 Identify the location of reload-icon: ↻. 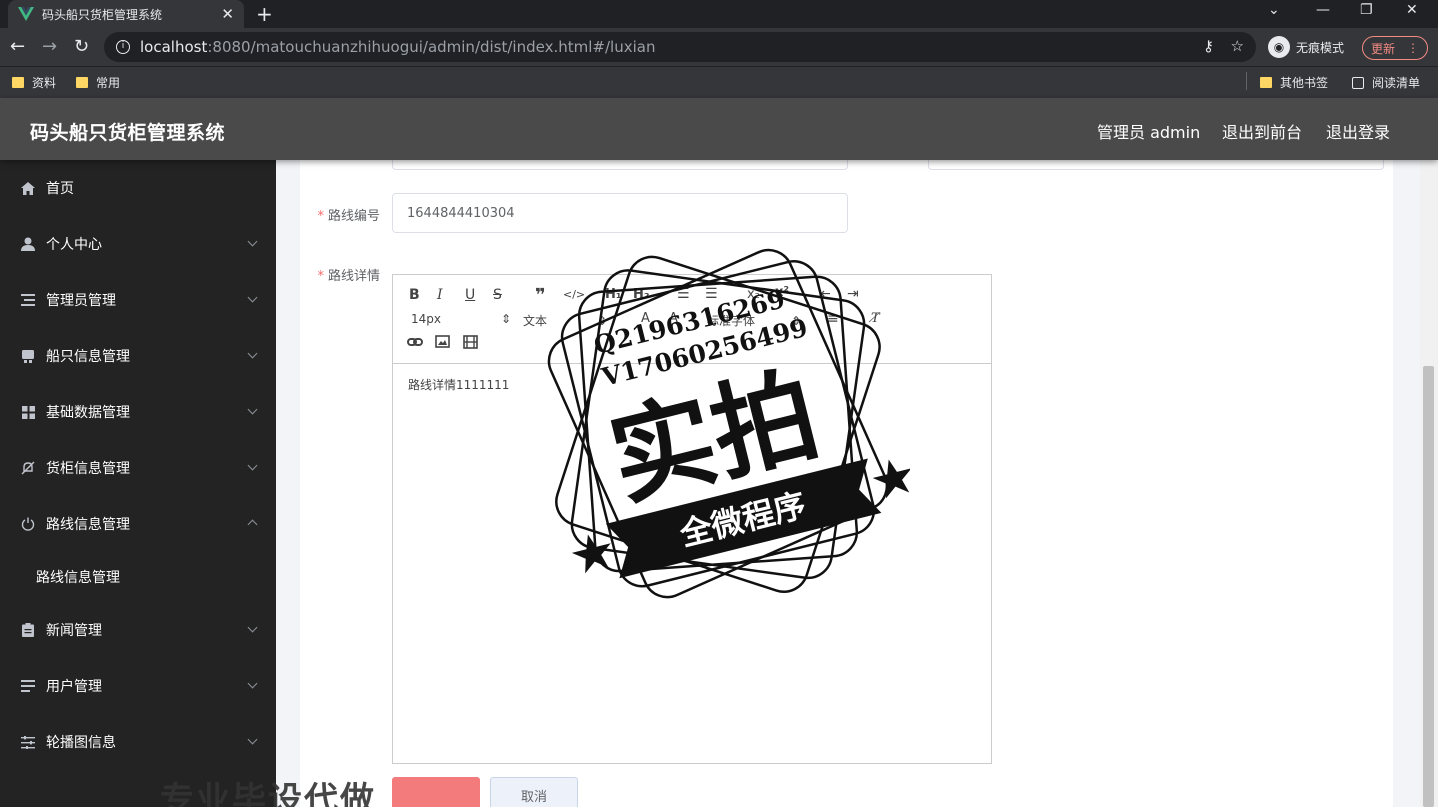
(81, 46).